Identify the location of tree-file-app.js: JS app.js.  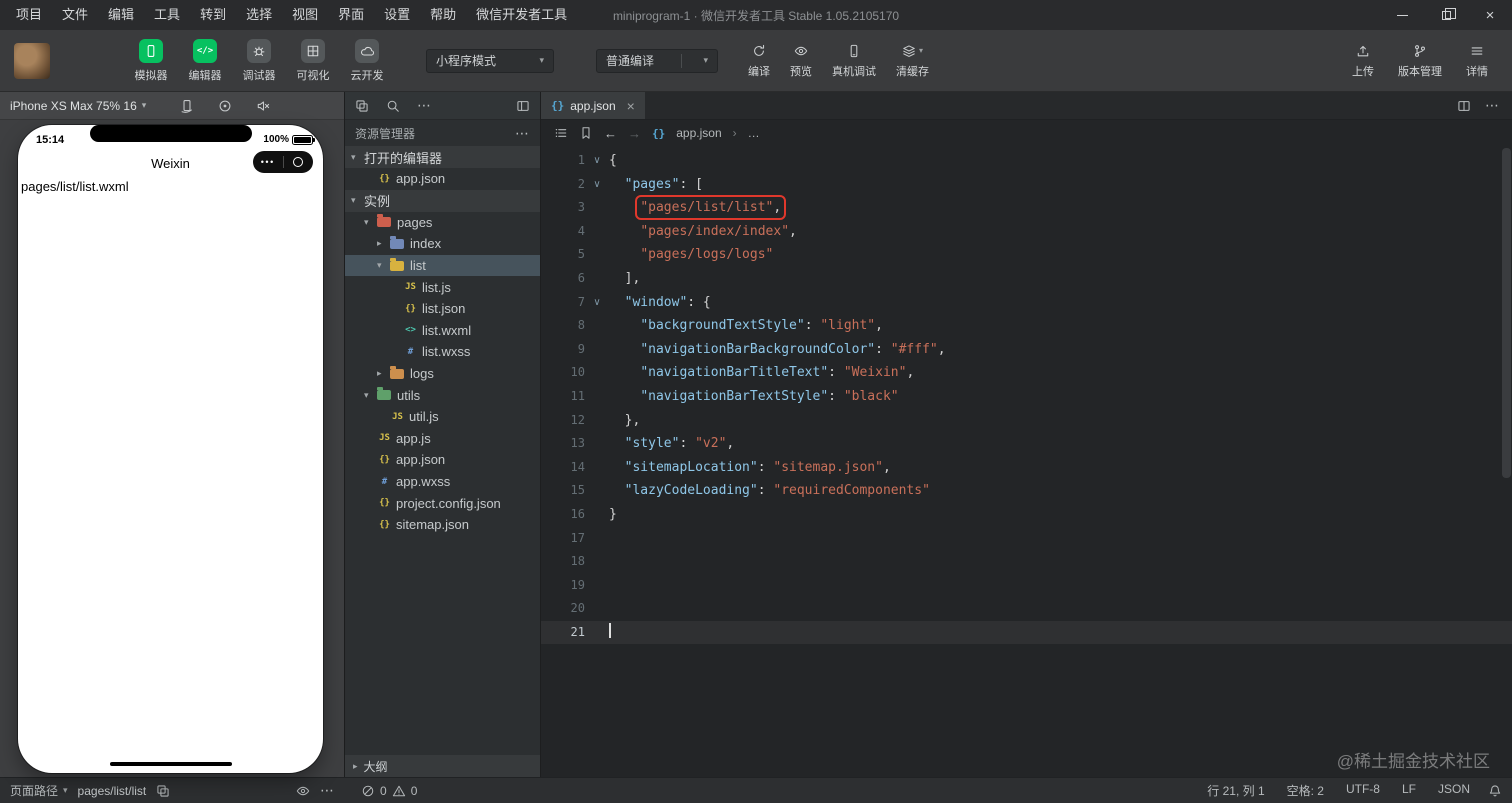
(442, 439).